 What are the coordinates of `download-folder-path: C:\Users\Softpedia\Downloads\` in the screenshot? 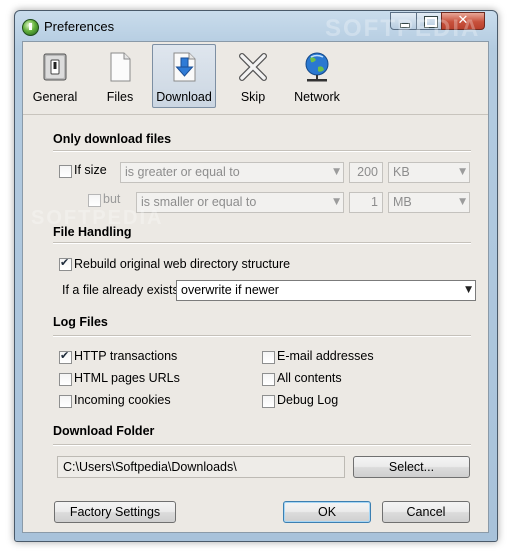 It's located at (201, 467).